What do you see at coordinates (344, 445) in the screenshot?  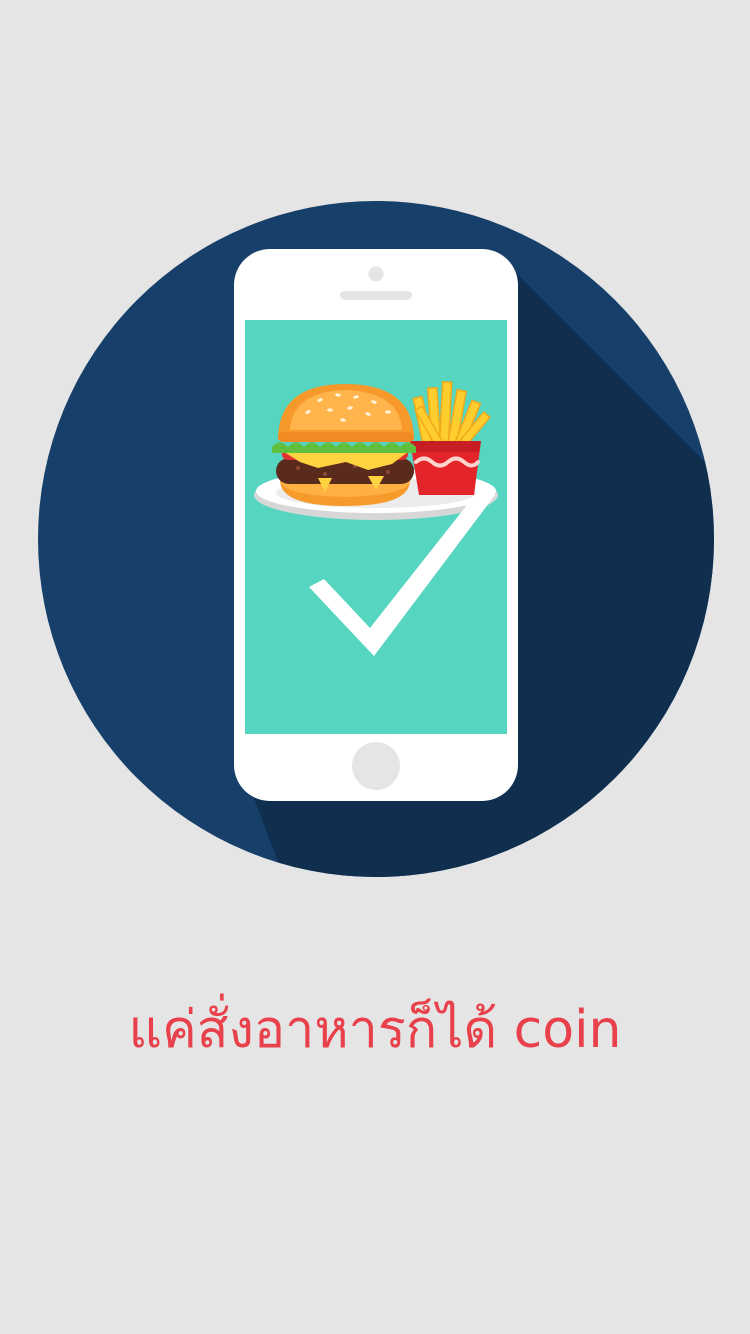 I see `burger-icon` at bounding box center [344, 445].